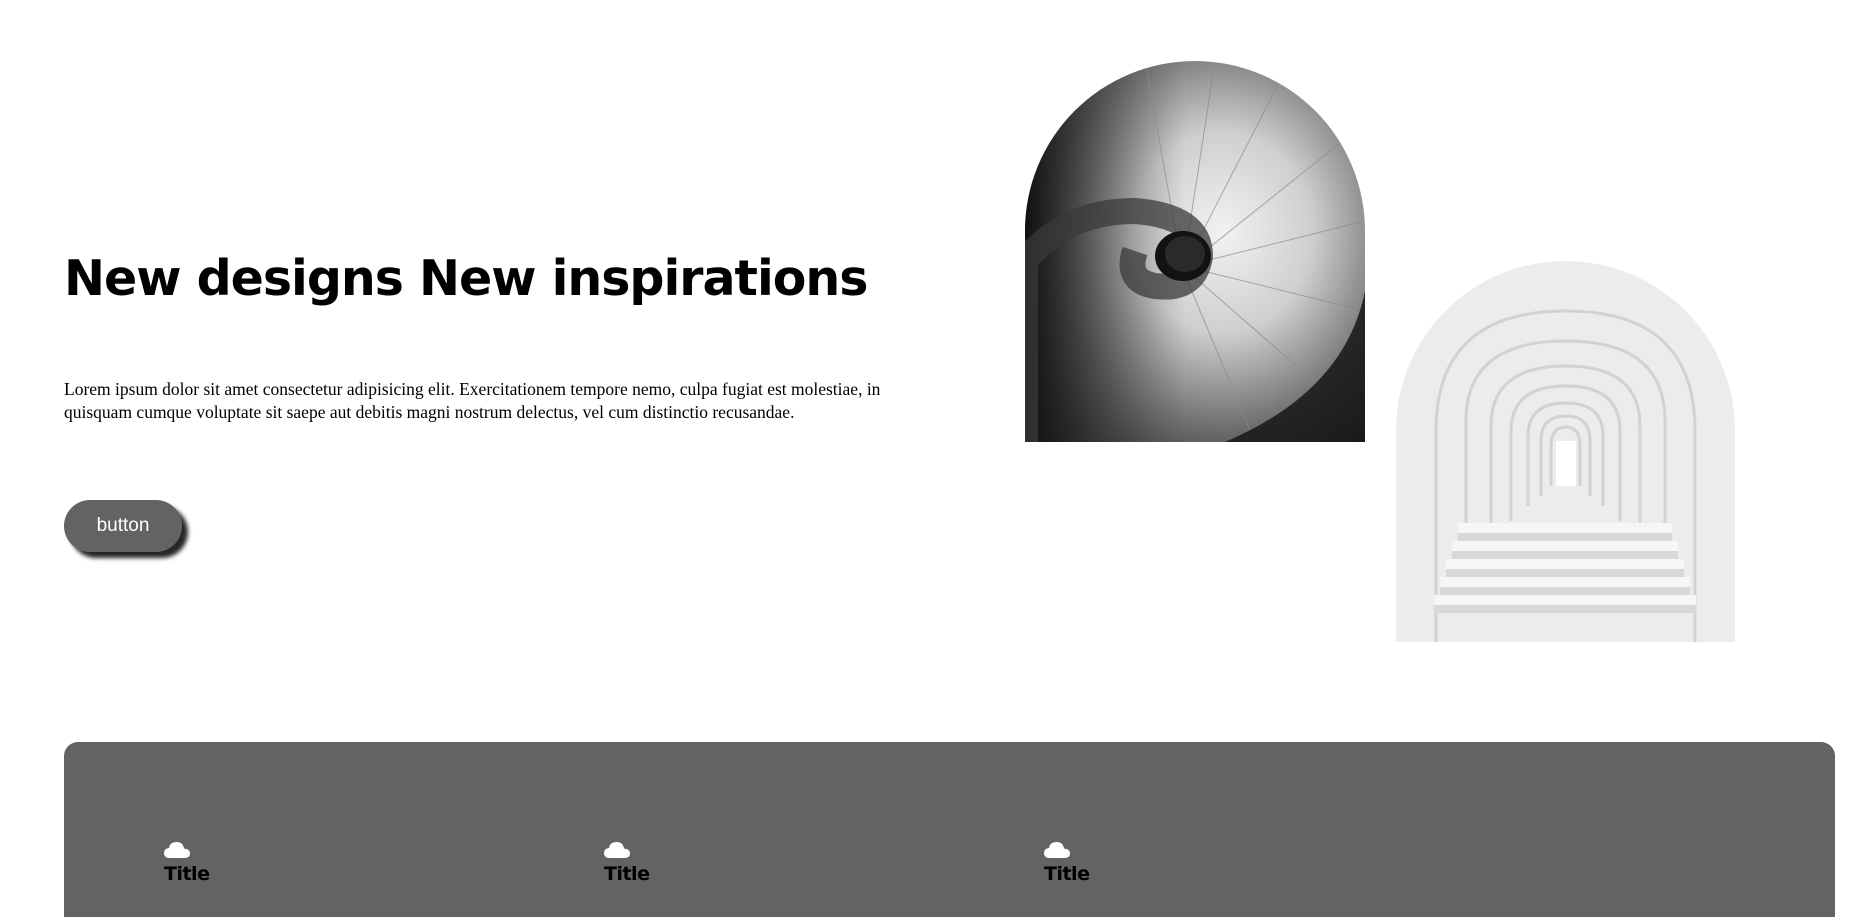 Image resolution: width=1853 pixels, height=917 pixels. Describe the element at coordinates (1195, 251) in the screenshot. I see `spiral-staircase-image` at that location.